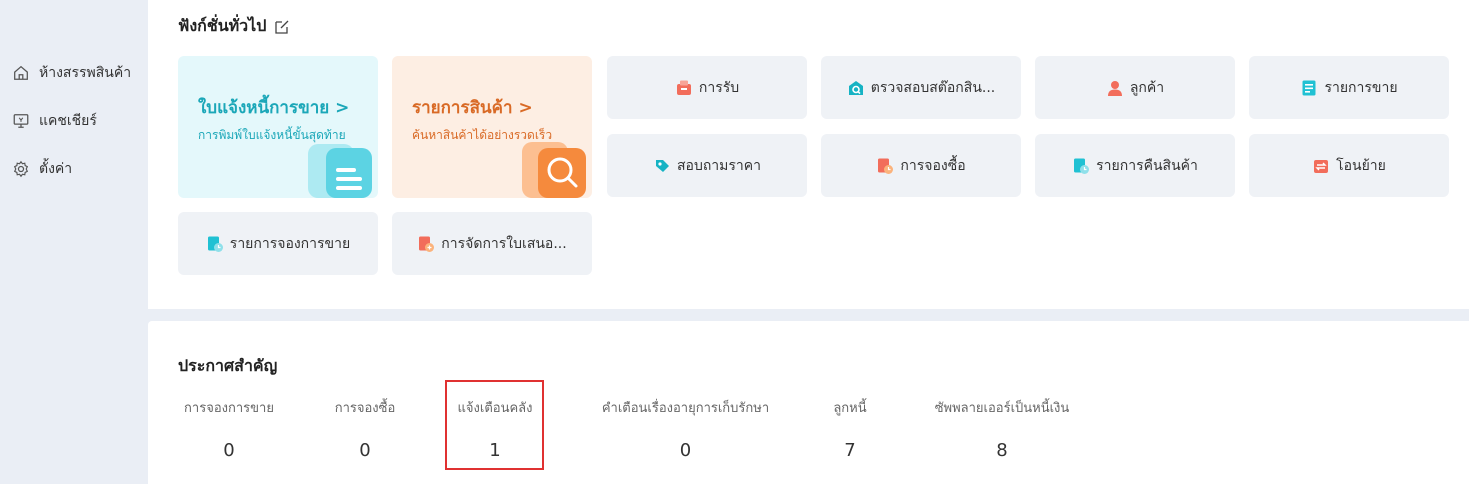  I want to click on sidebar-item-label: ตั้งค่า, so click(56, 169).